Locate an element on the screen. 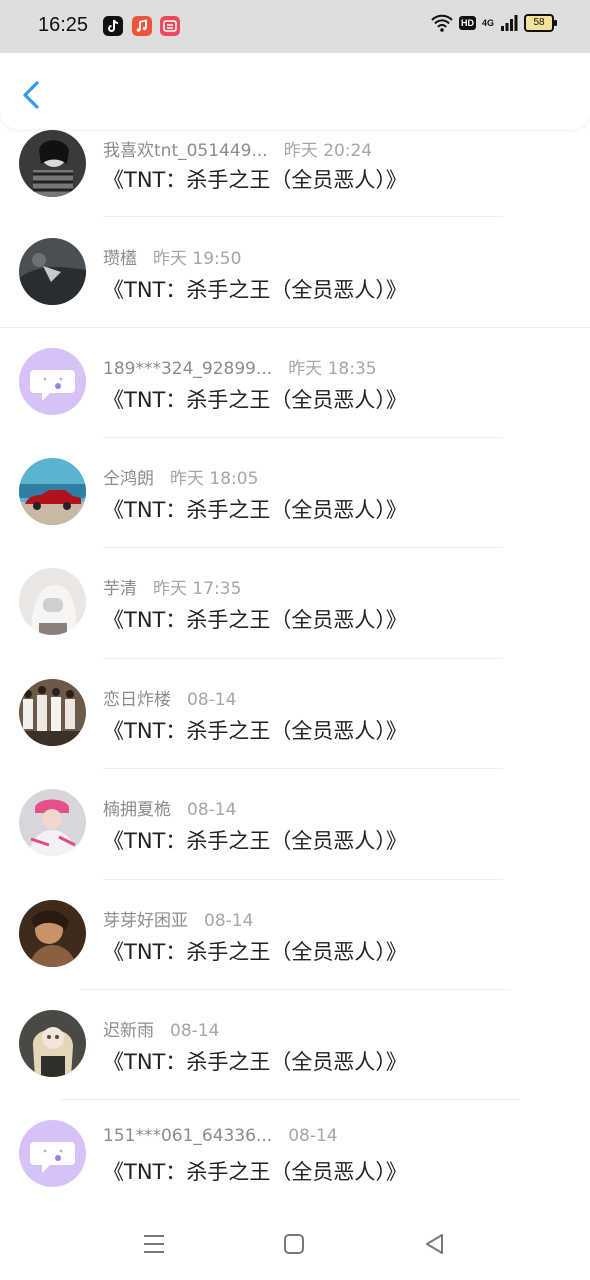 This screenshot has height=1280, width=590. home-square-icon is located at coordinates (294, 1244).